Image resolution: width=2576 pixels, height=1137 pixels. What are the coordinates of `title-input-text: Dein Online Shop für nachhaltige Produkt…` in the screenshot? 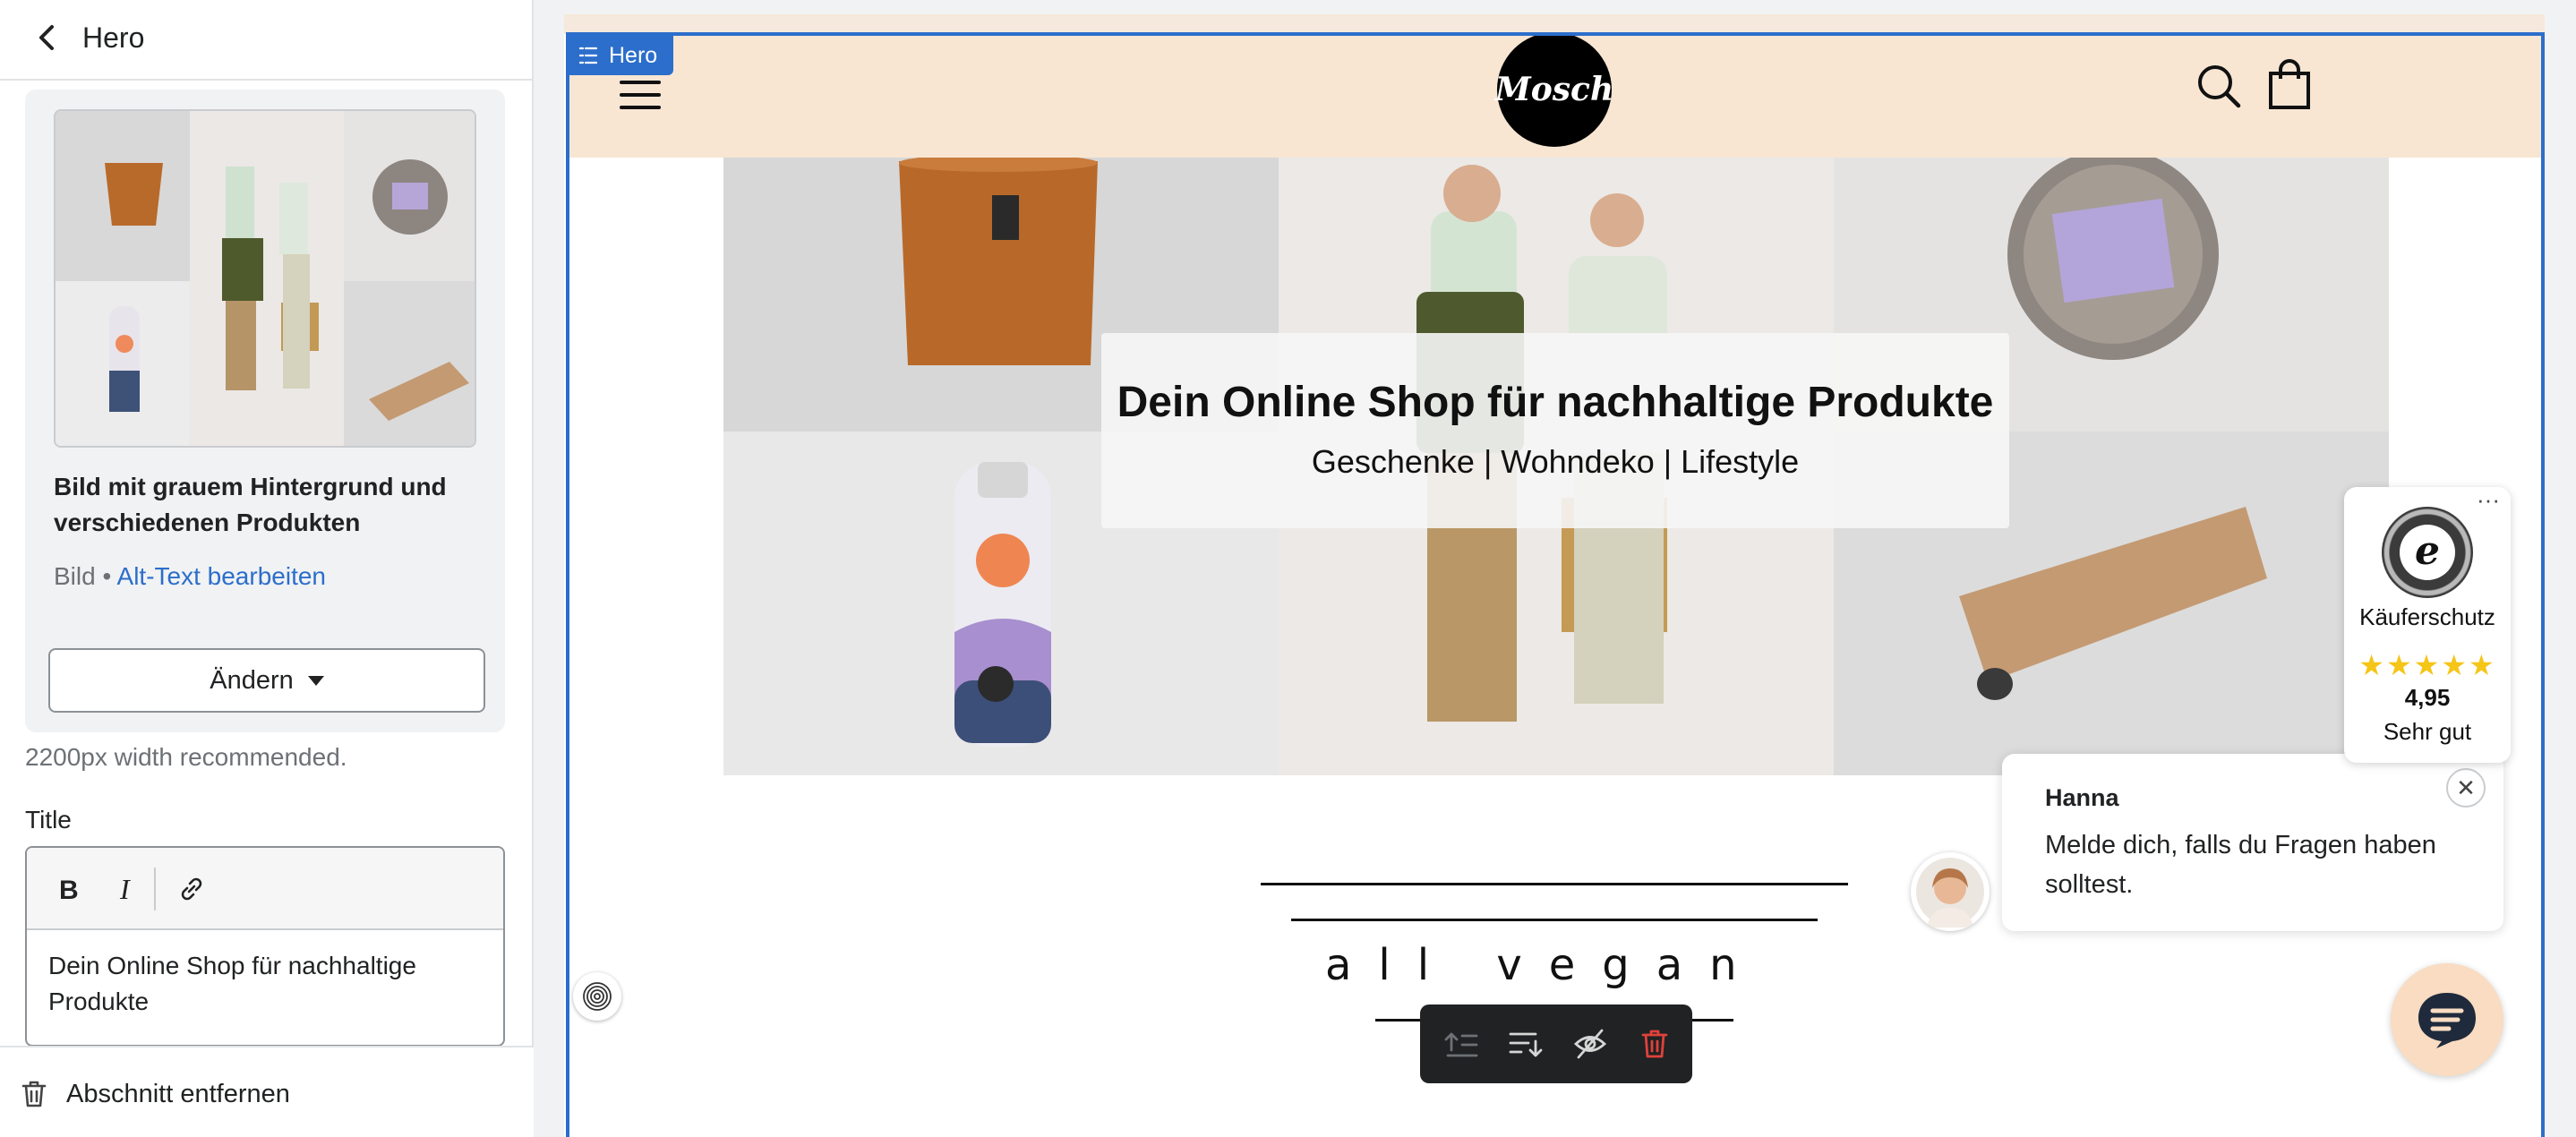 It's located at (263, 984).